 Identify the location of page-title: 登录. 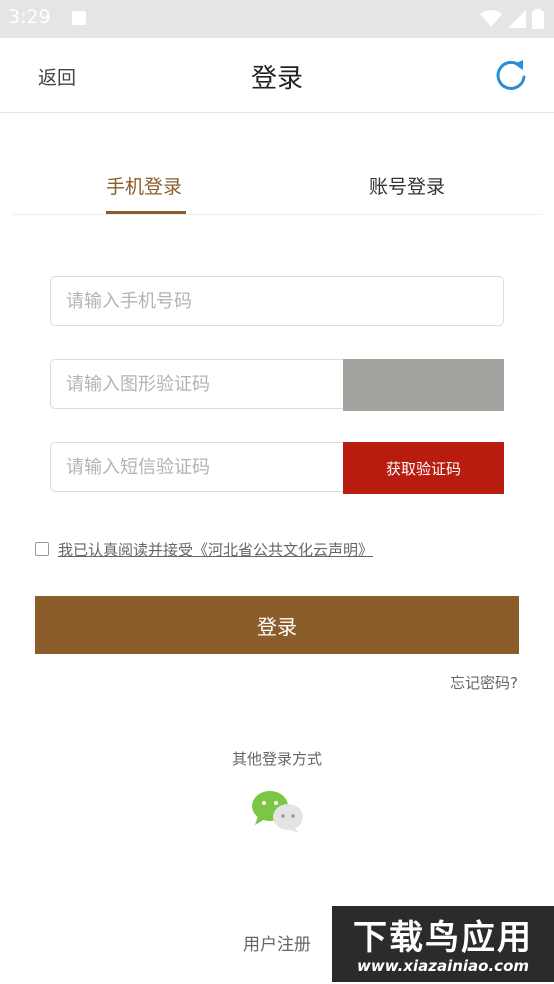
(276, 79).